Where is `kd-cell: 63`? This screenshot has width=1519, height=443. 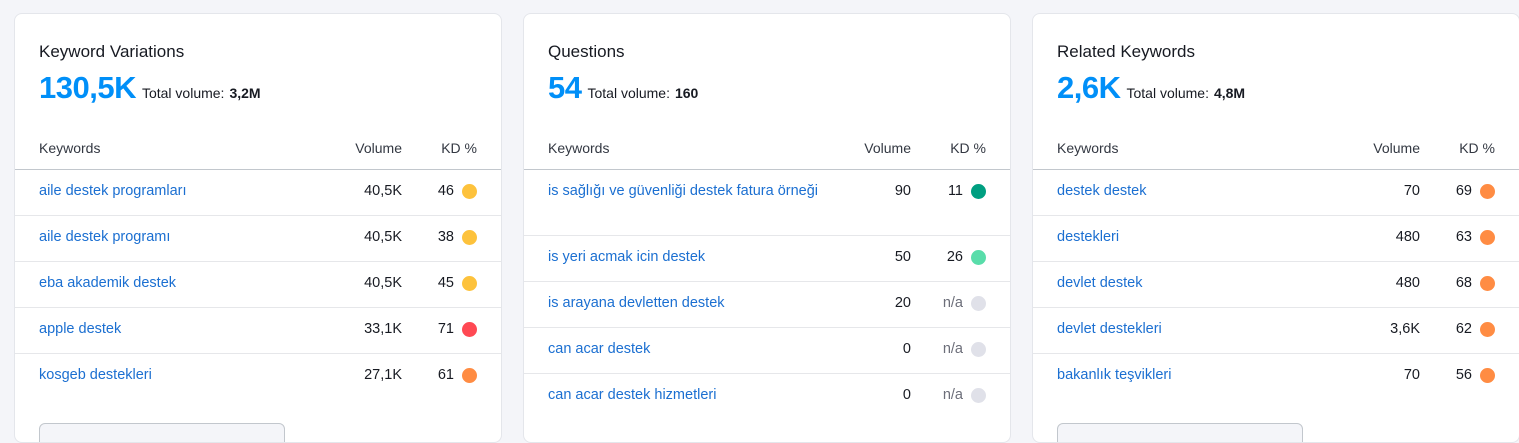
kd-cell: 63 is located at coordinates (1475, 237).